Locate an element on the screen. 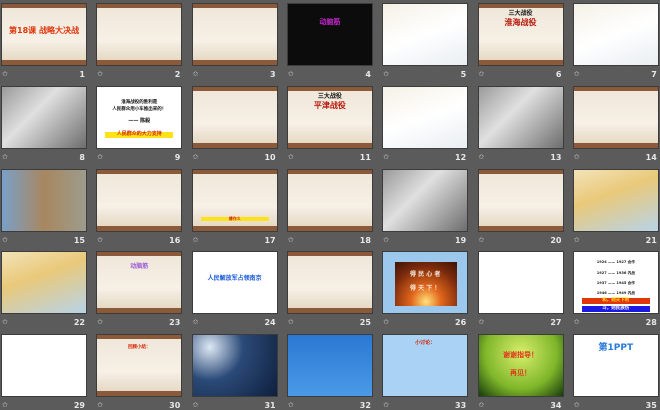 The image size is (660, 410). slide-thumbnail-34: 谢谢指导！ 再见！ is located at coordinates (520, 366).